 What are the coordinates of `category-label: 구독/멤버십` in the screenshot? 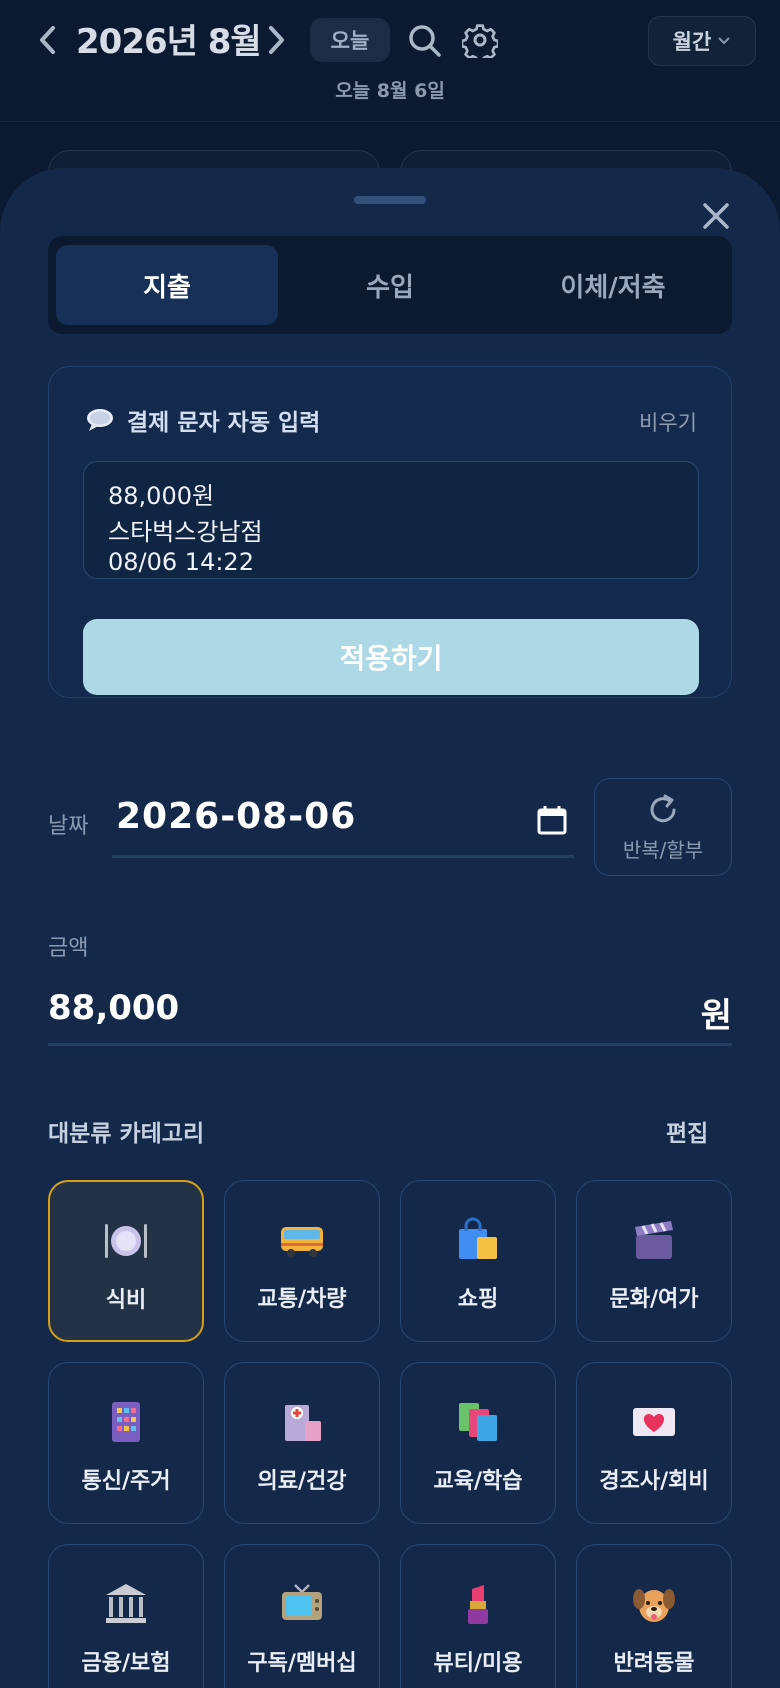 It's located at (302, 1663).